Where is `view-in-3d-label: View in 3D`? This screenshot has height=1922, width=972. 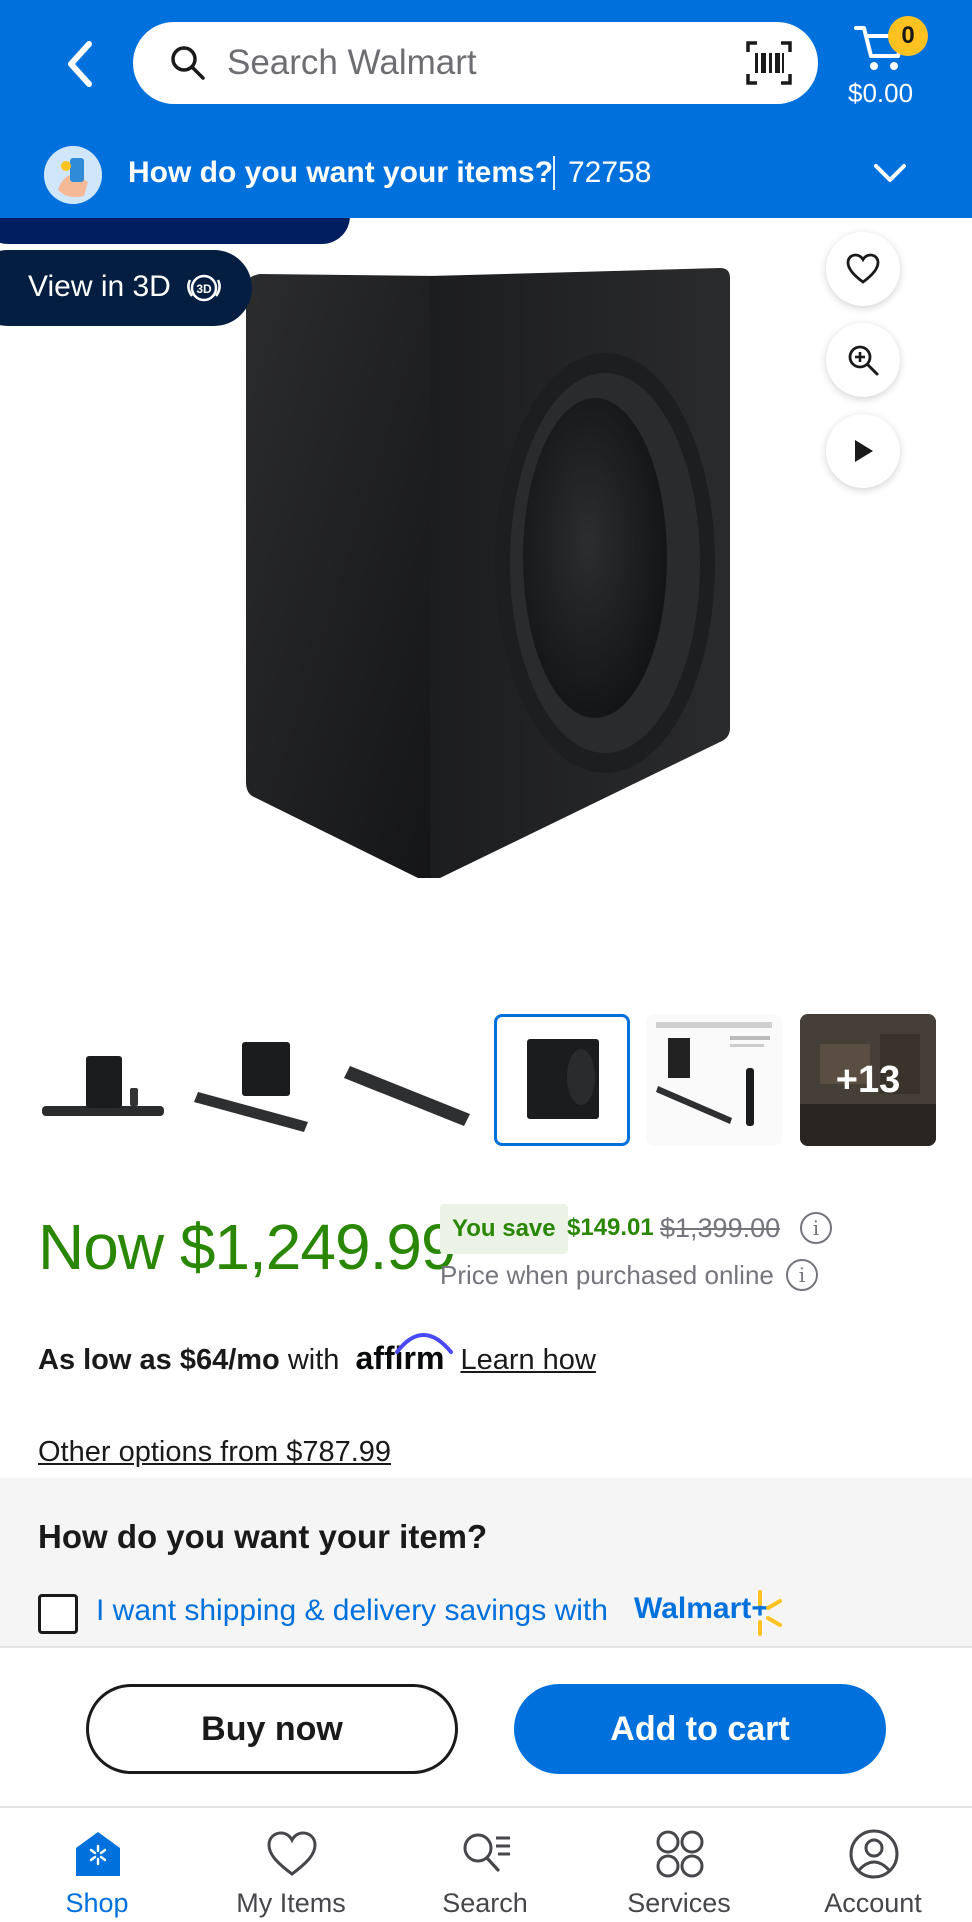
view-in-3d-label: View in 3D is located at coordinates (99, 286).